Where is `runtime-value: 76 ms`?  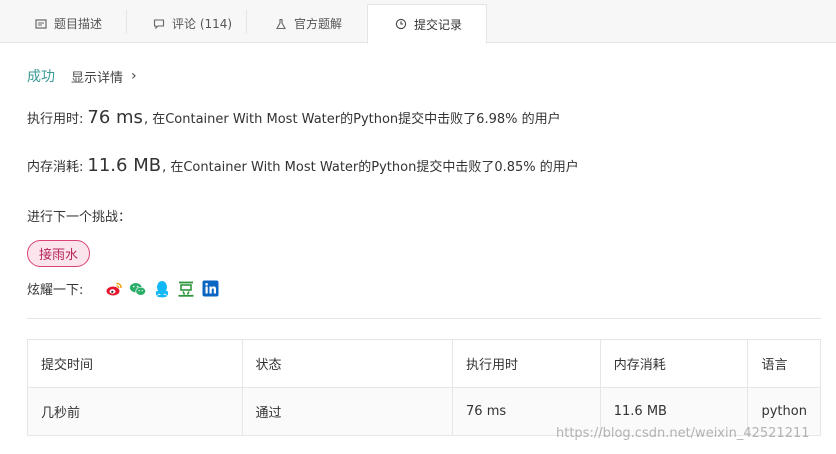
runtime-value: 76 ms is located at coordinates (115, 117).